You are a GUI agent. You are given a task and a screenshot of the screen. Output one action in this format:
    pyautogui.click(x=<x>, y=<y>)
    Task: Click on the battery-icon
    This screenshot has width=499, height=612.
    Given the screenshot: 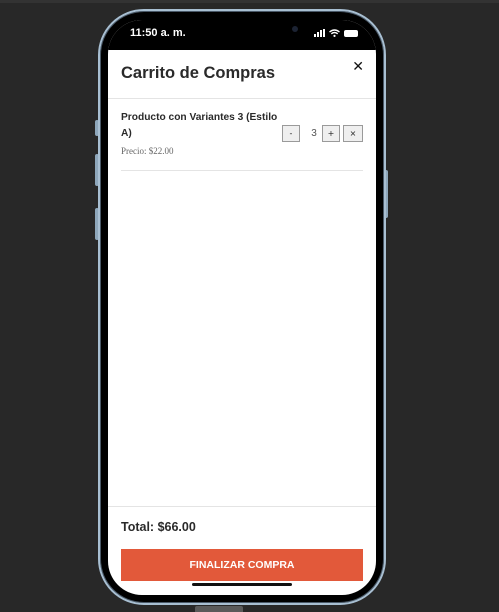 What is the action you would take?
    pyautogui.click(x=351, y=33)
    